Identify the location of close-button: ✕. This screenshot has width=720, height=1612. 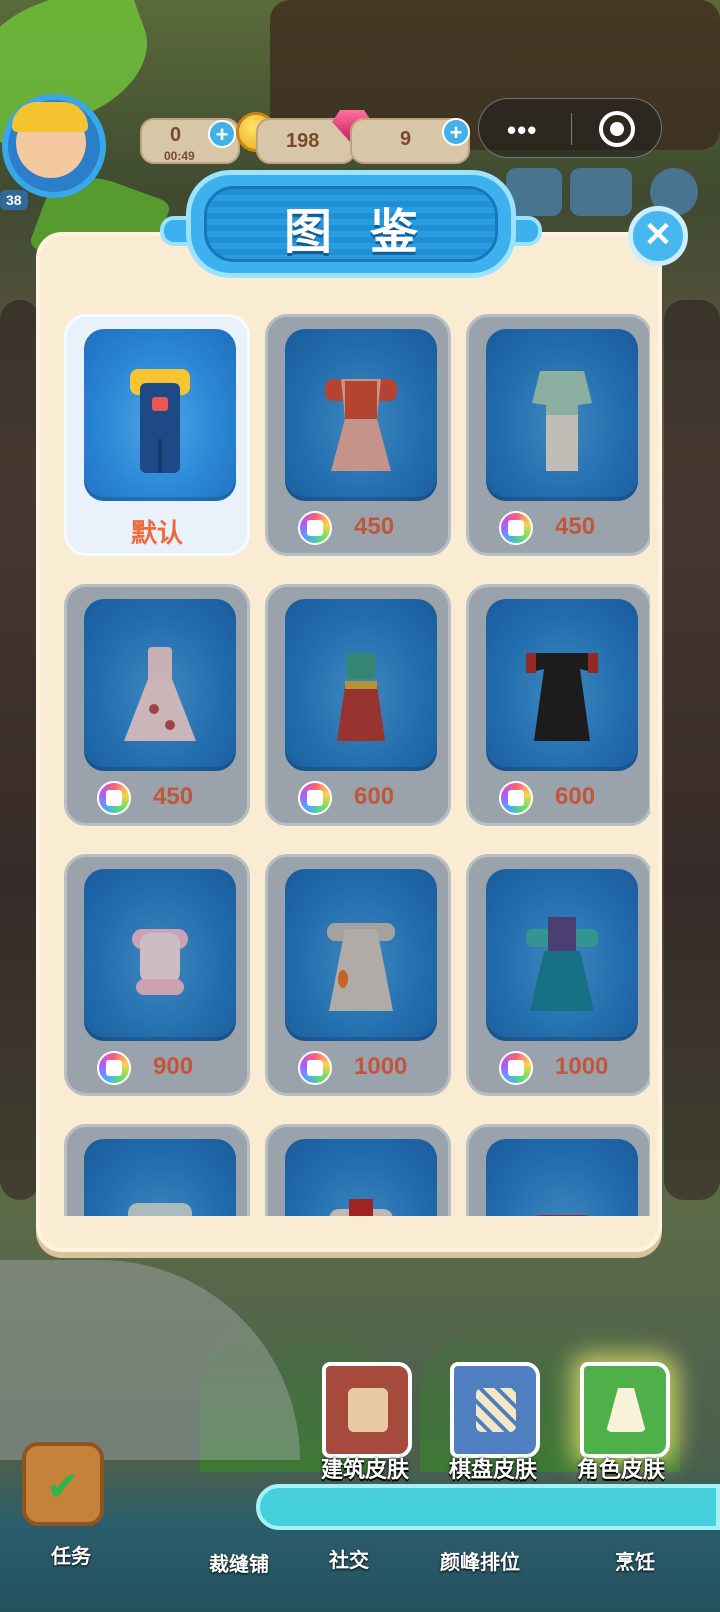
(658, 236).